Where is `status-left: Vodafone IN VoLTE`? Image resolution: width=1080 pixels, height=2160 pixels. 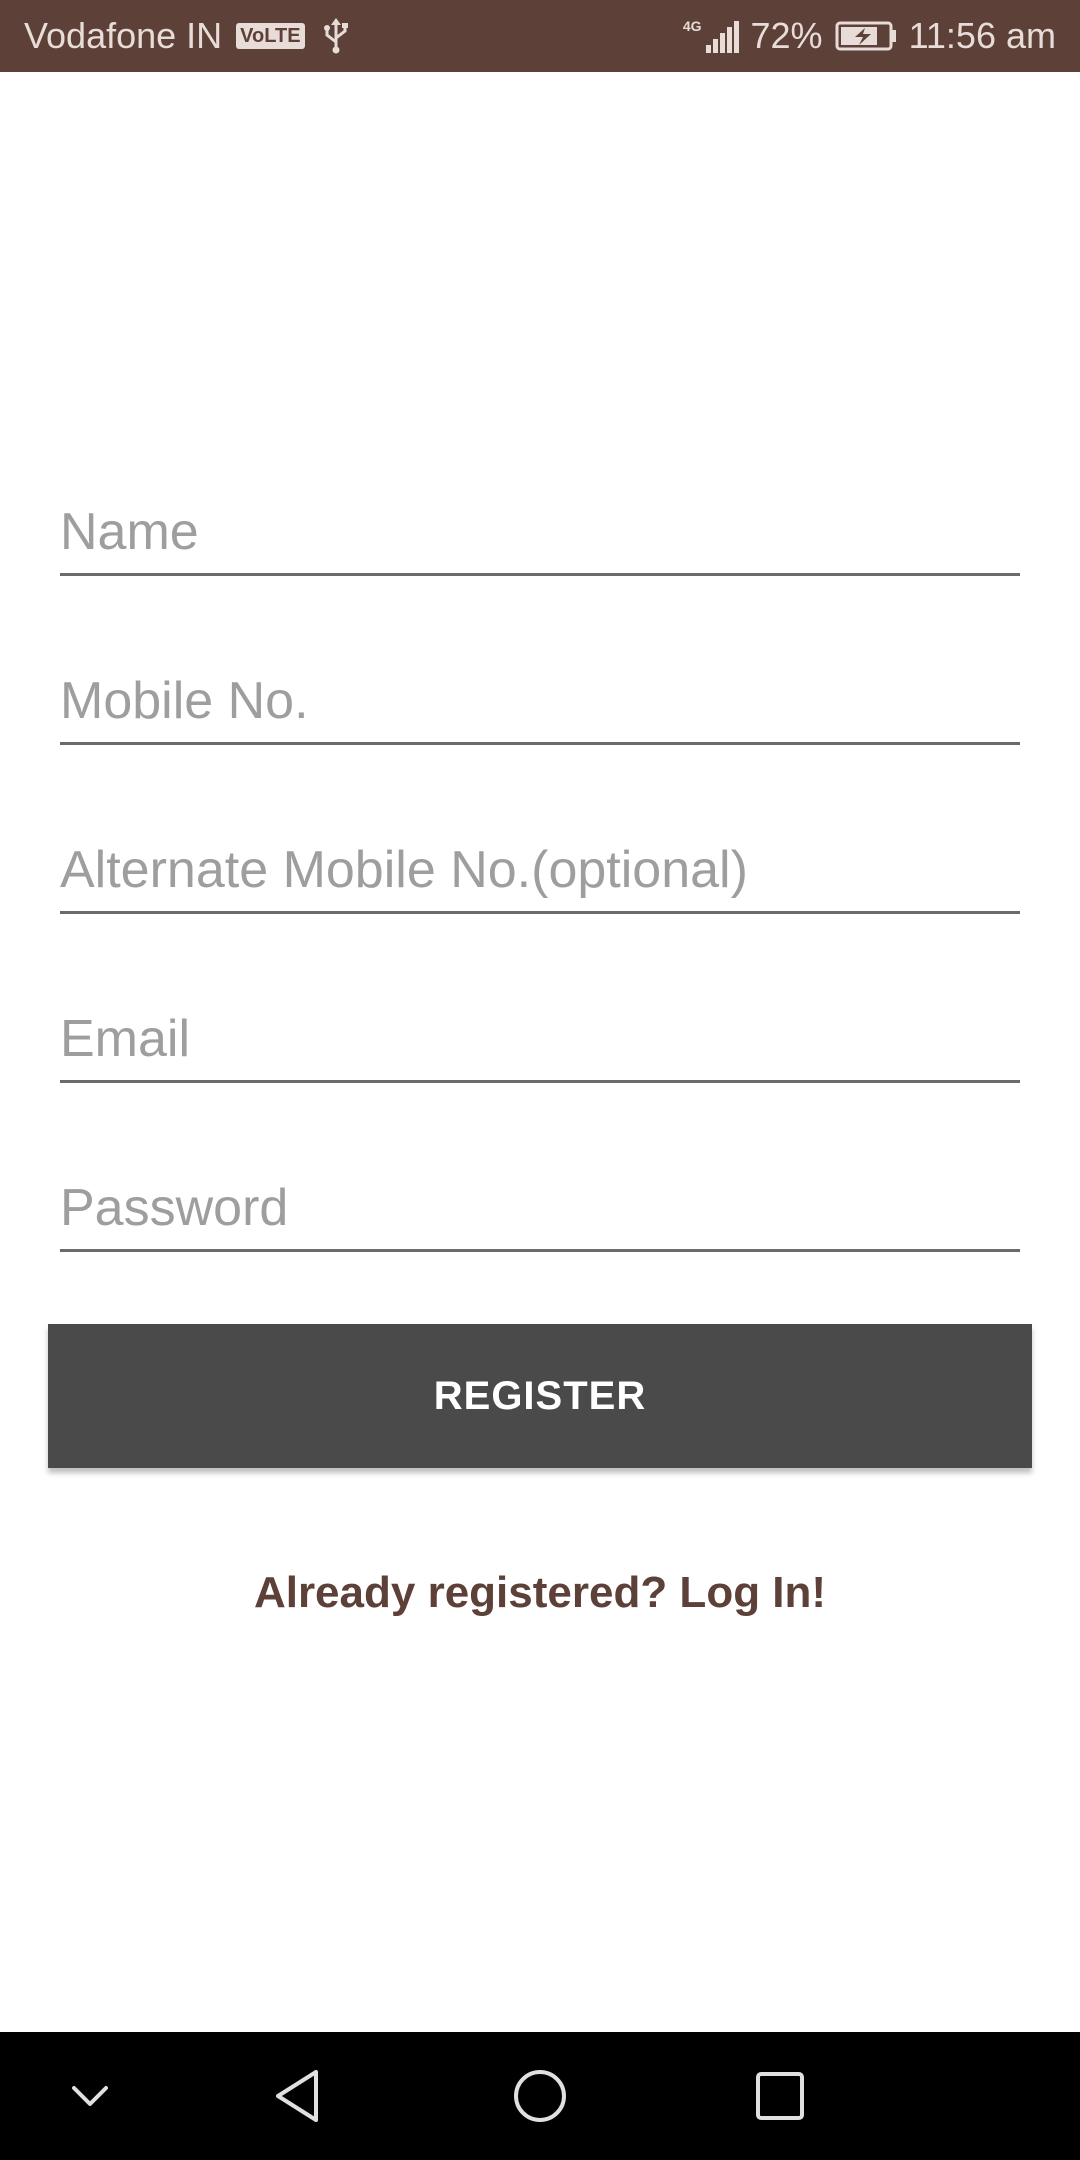 status-left: Vodafone IN VoLTE is located at coordinates (187, 36).